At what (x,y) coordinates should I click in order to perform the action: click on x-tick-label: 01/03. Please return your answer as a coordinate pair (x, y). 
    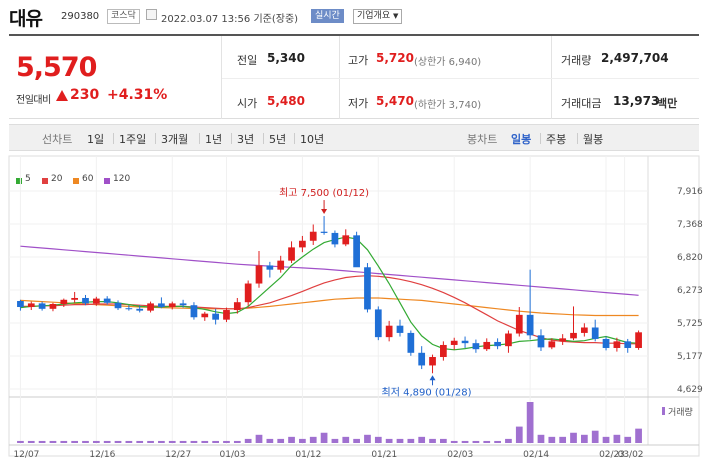
    Looking at the image, I should click on (233, 455).